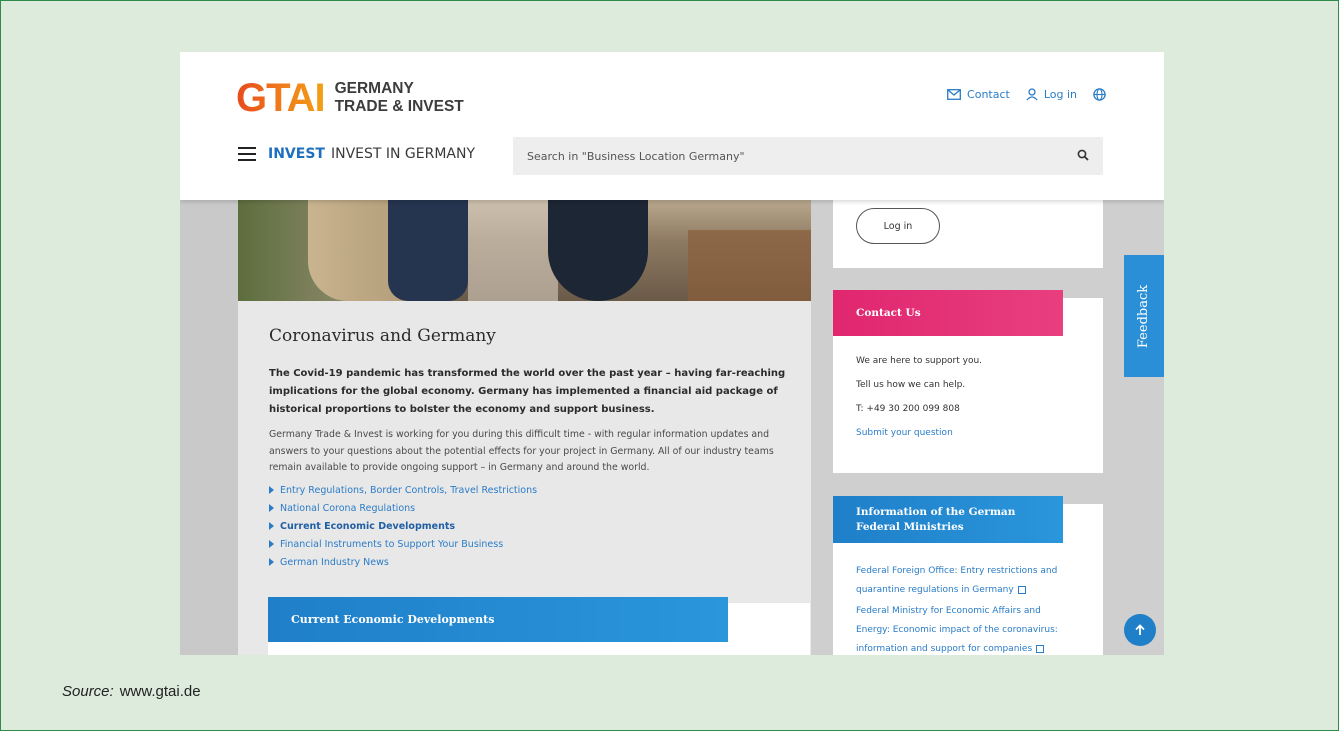 The height and width of the screenshot is (731, 1339). I want to click on feedback-tab: Feedback, so click(1144, 316).